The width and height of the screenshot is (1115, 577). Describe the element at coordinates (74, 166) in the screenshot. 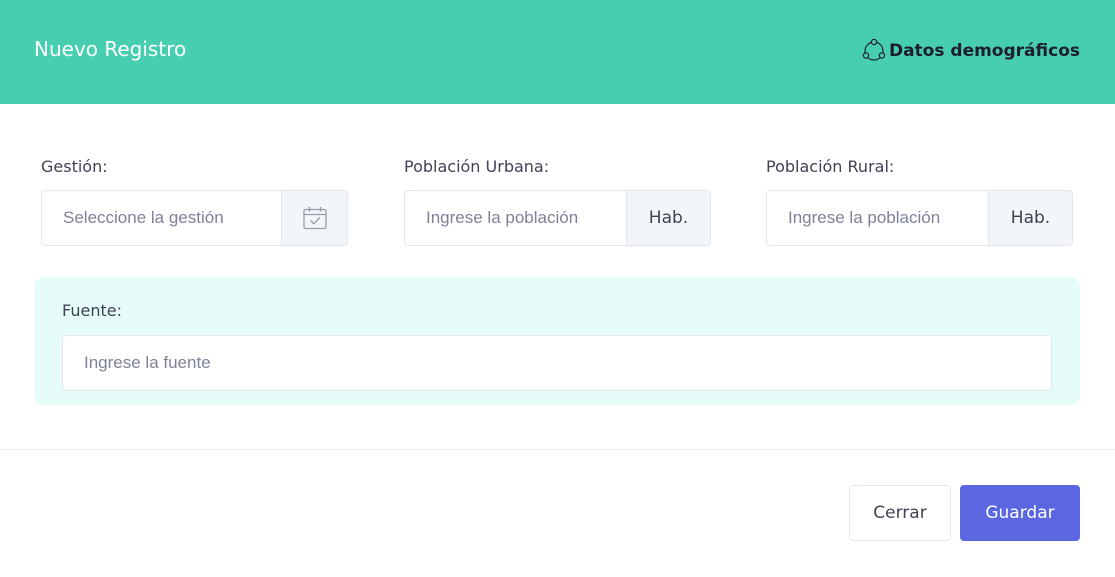

I see `gestion-label: Gestión:` at that location.